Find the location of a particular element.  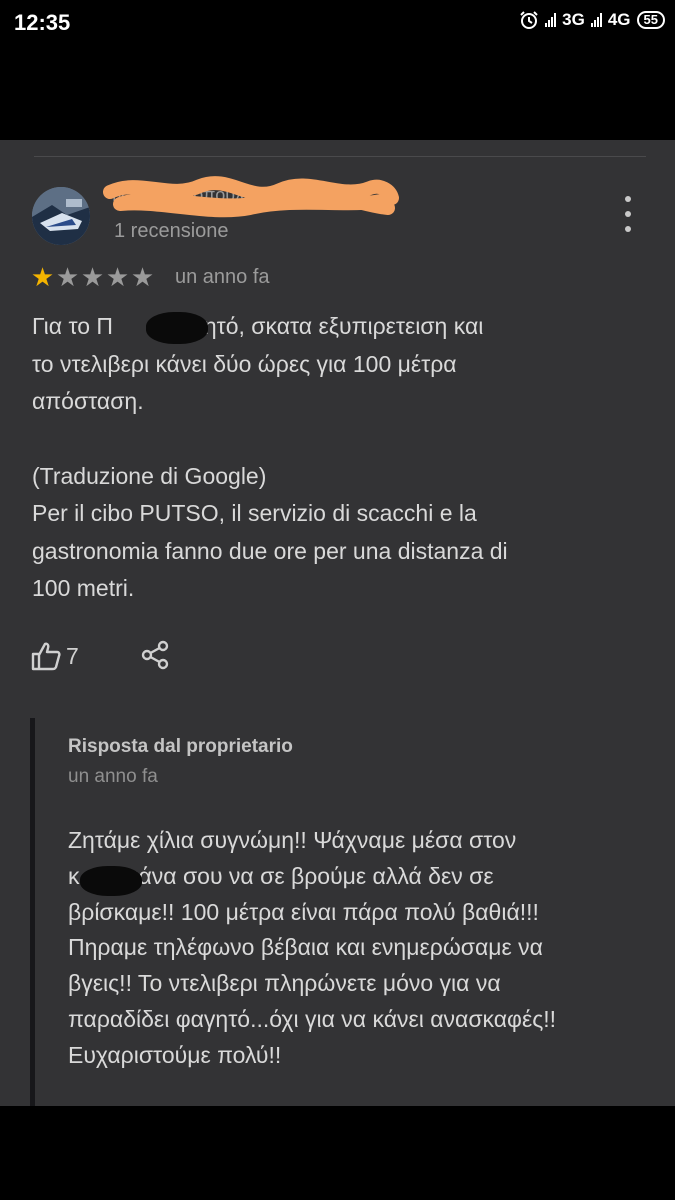

star-rating: ★ ★ ★ ★ ★ is located at coordinates (92, 277).